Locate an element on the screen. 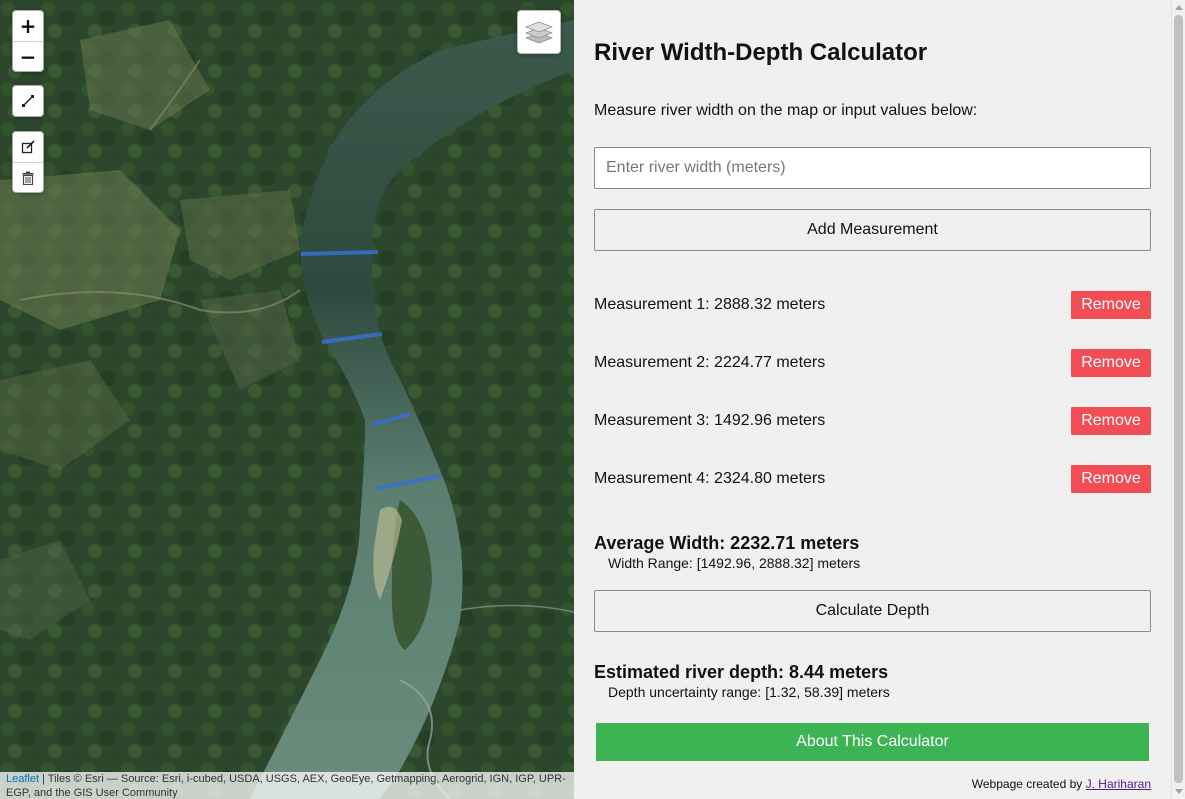 Image resolution: width=1185 pixels, height=799 pixels. page-title: River Width-Depth Calculator is located at coordinates (761, 52).